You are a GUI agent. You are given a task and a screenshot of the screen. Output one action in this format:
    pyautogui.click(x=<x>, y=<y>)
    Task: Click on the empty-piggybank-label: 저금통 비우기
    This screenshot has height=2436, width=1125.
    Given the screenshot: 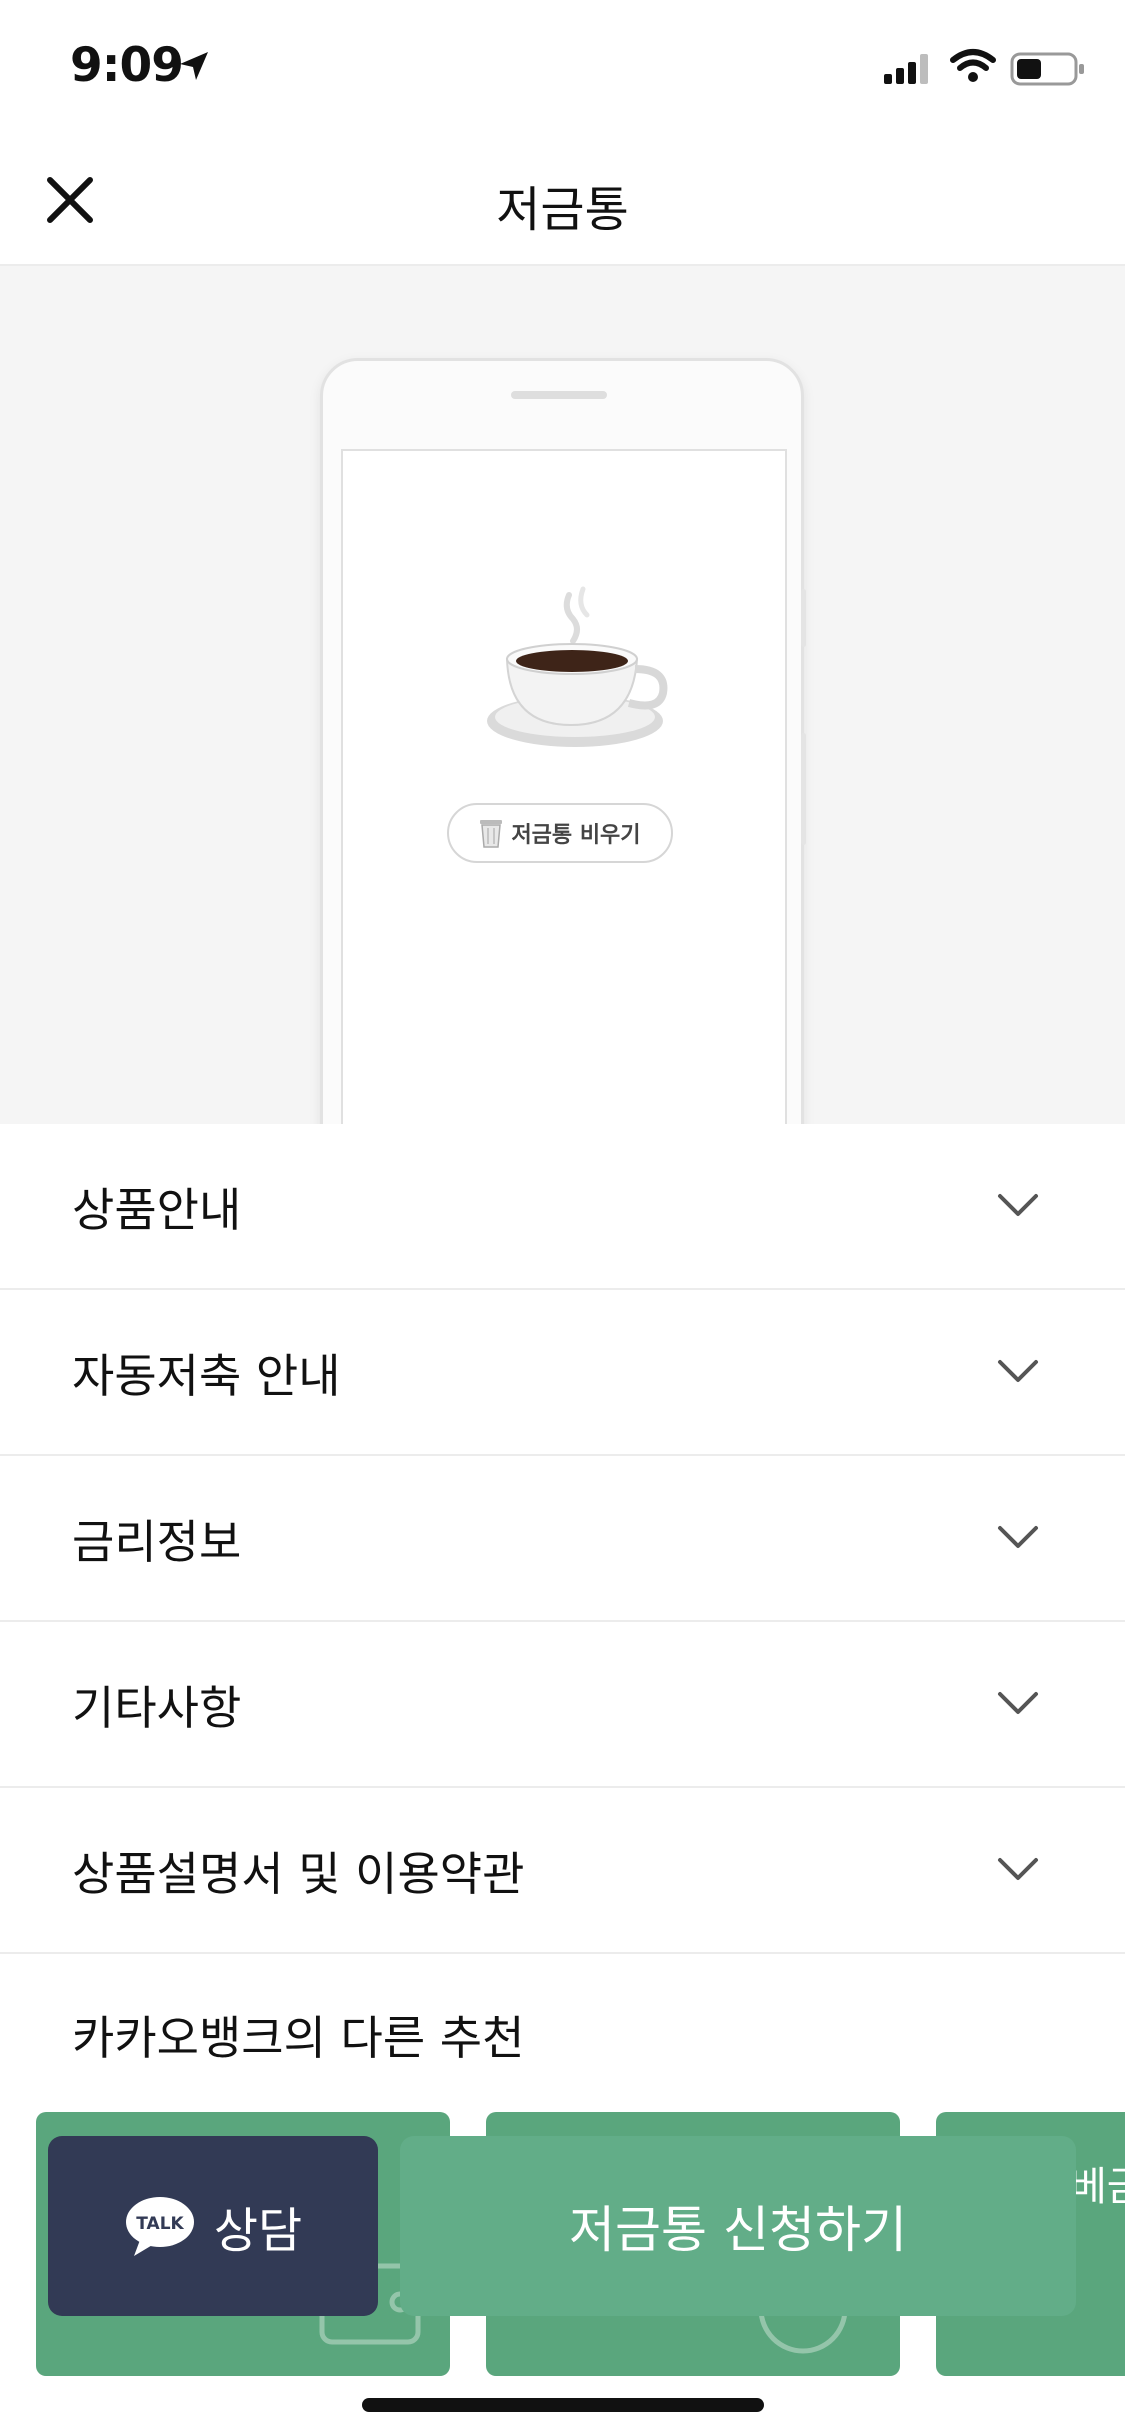 What is the action you would take?
    pyautogui.click(x=576, y=835)
    